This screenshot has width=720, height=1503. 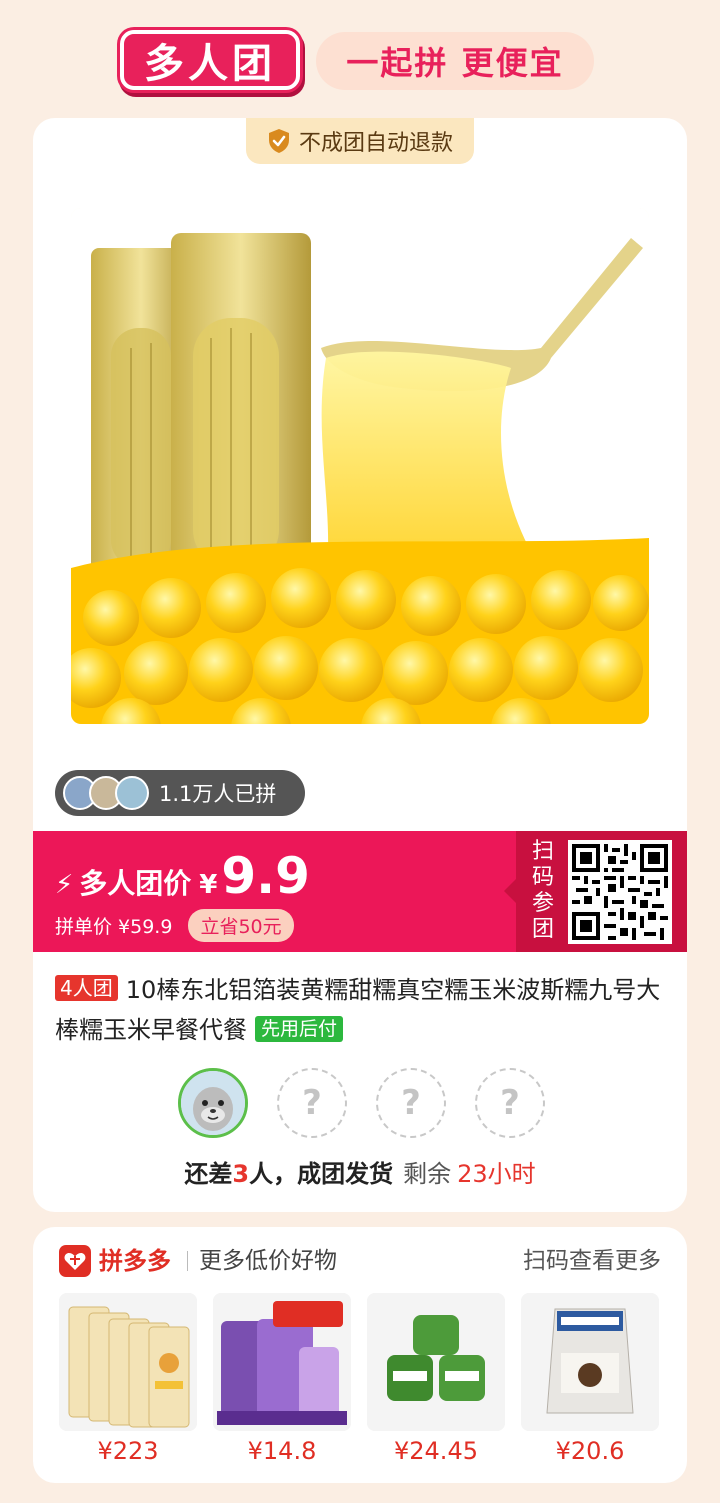 I want to click on status-prefix: 还差, so click(x=208, y=1174).